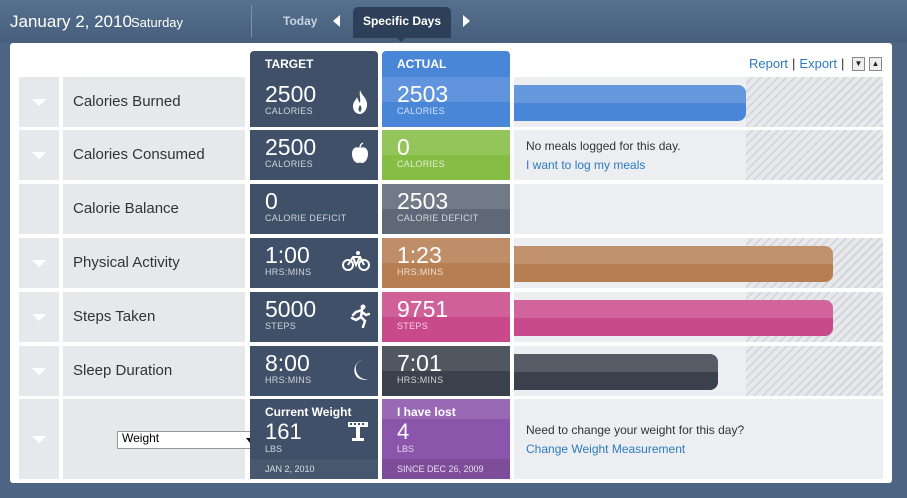 The image size is (907, 498). What do you see at coordinates (283, 431) in the screenshot?
I see `current-weight-value: 161` at bounding box center [283, 431].